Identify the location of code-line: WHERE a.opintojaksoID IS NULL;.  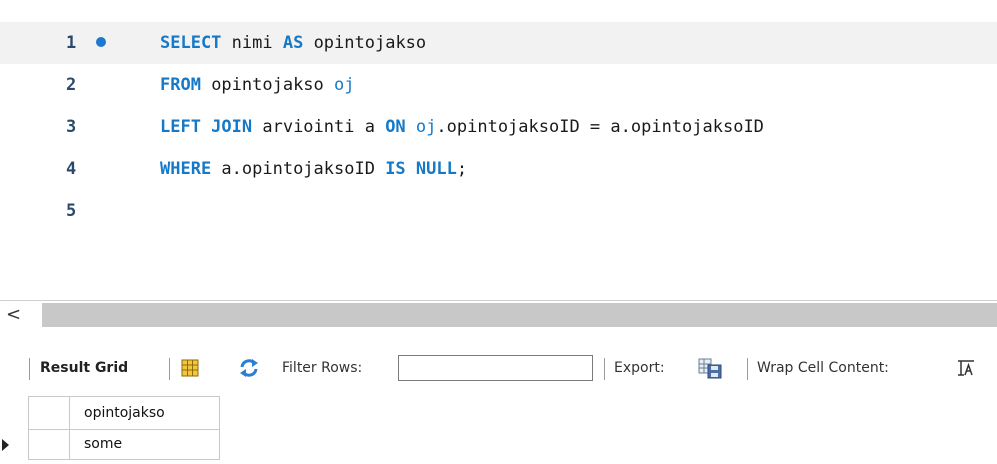
(313, 169).